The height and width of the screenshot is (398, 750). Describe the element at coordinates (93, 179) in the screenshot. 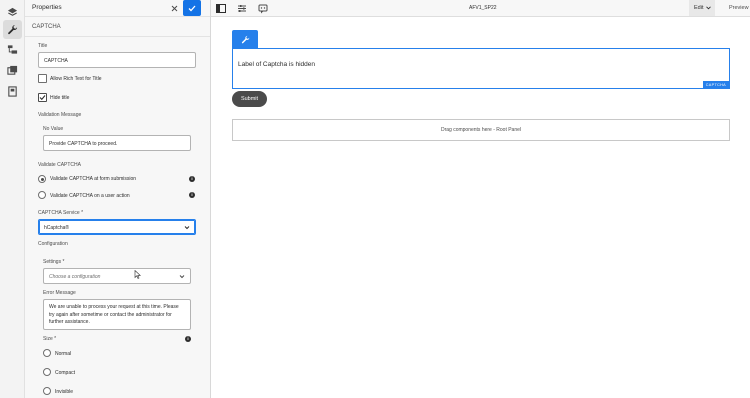

I see `validate-on-submit-label: Validate CAPTCHA at form submission` at that location.